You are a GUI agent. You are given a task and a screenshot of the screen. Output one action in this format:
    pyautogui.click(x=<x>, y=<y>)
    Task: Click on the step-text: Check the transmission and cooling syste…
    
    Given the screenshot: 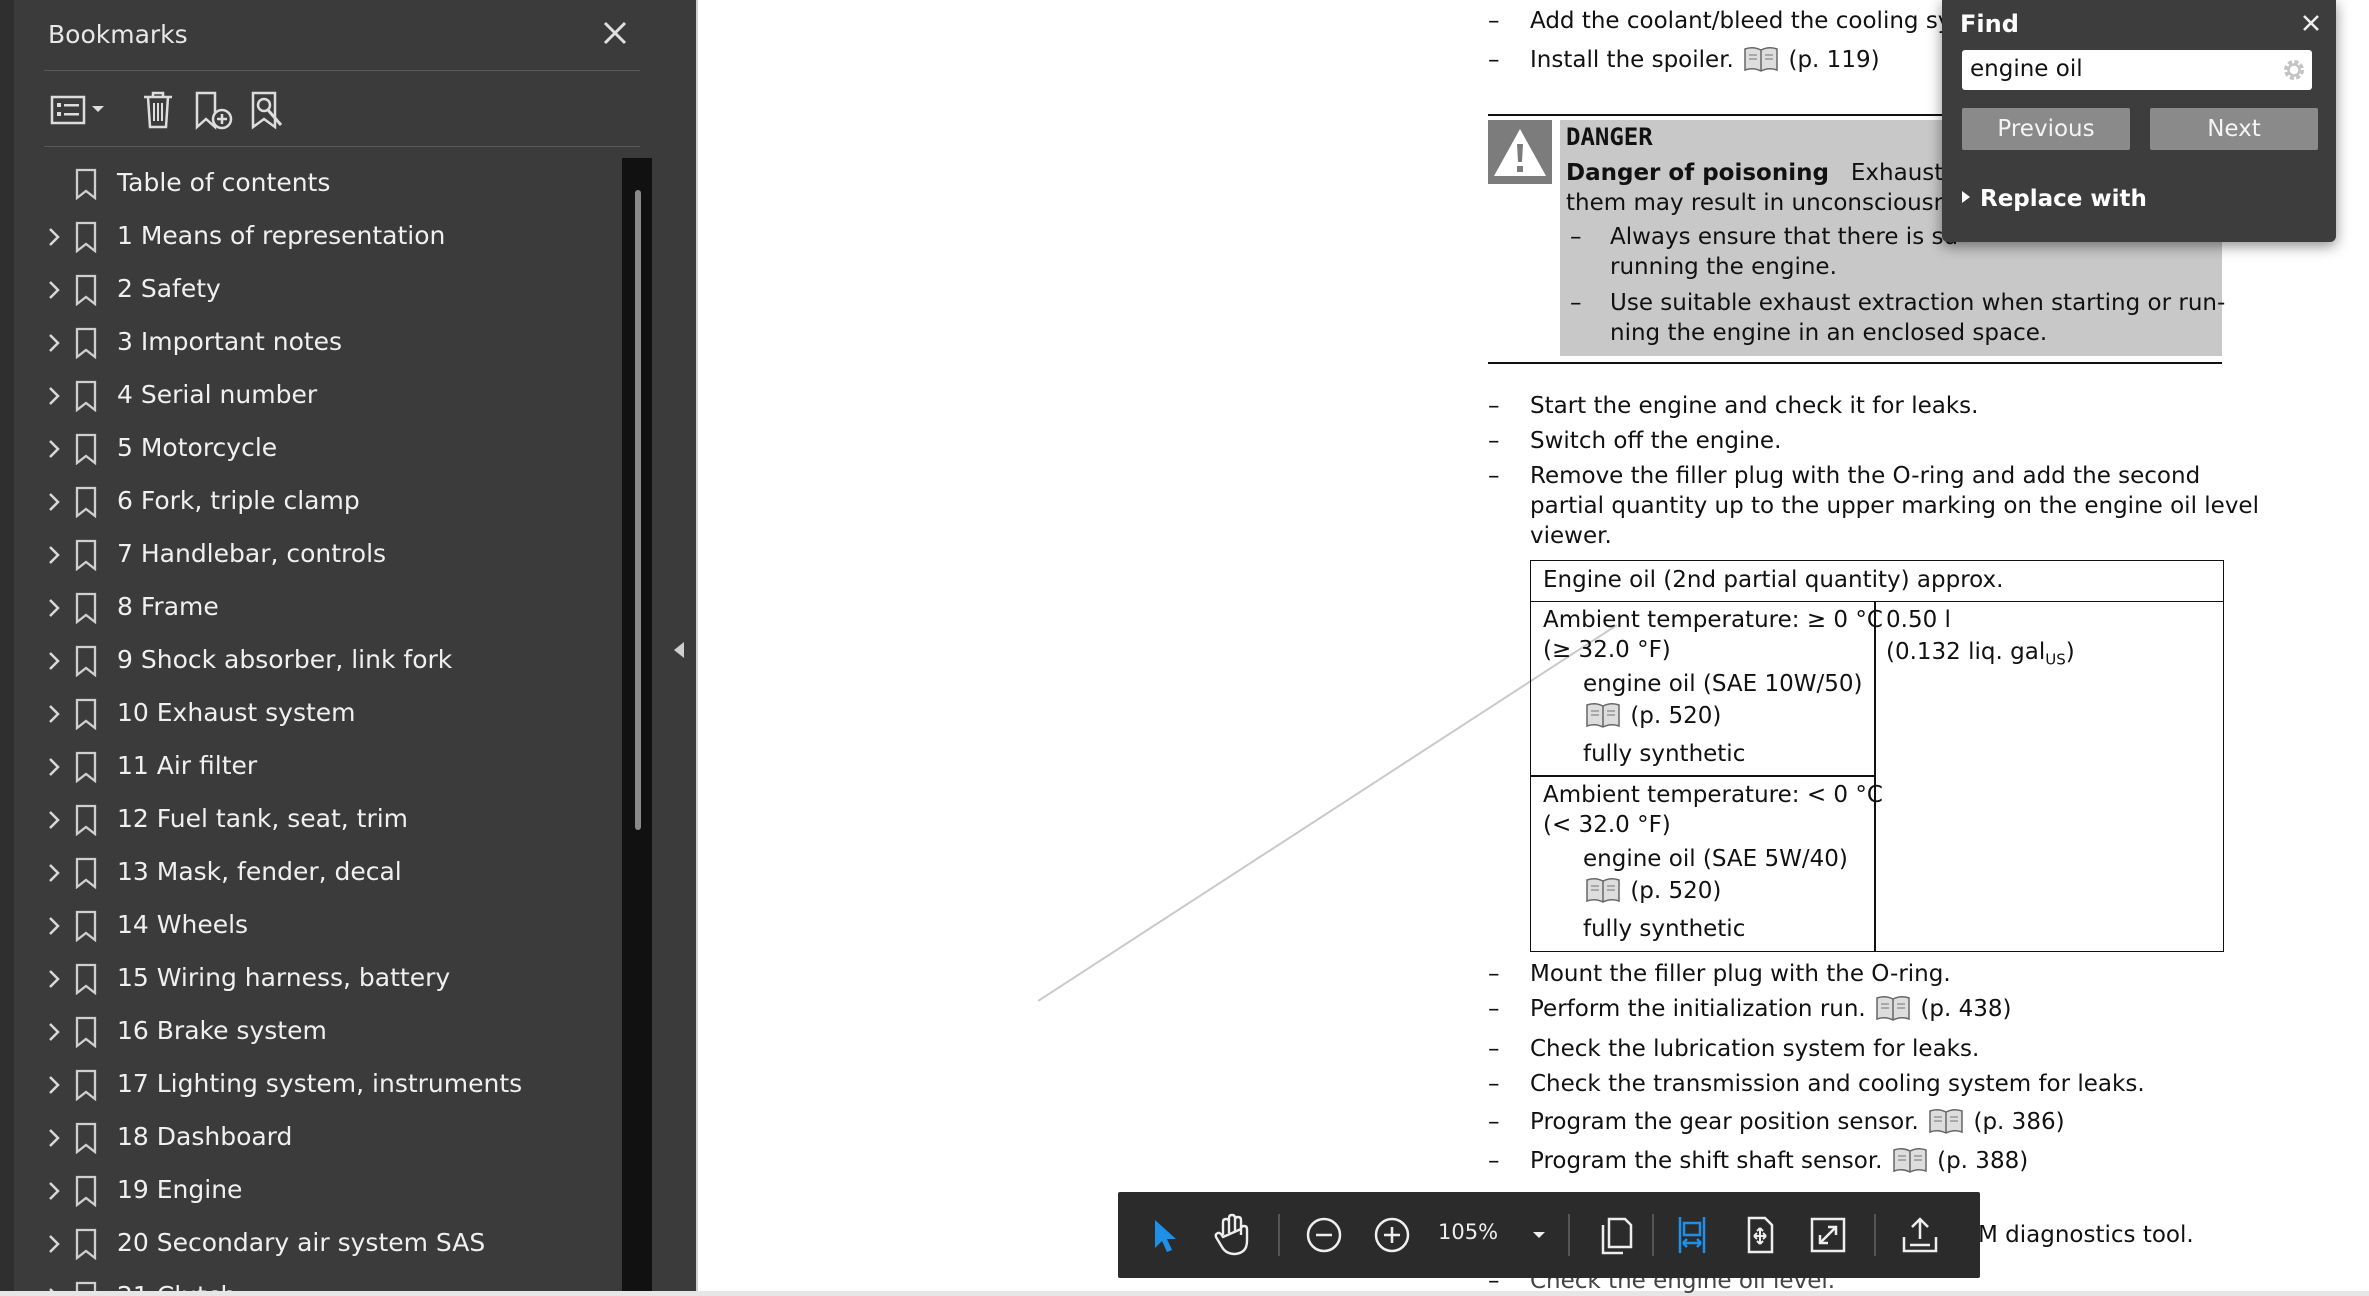 What is the action you would take?
    pyautogui.click(x=1837, y=1084)
    